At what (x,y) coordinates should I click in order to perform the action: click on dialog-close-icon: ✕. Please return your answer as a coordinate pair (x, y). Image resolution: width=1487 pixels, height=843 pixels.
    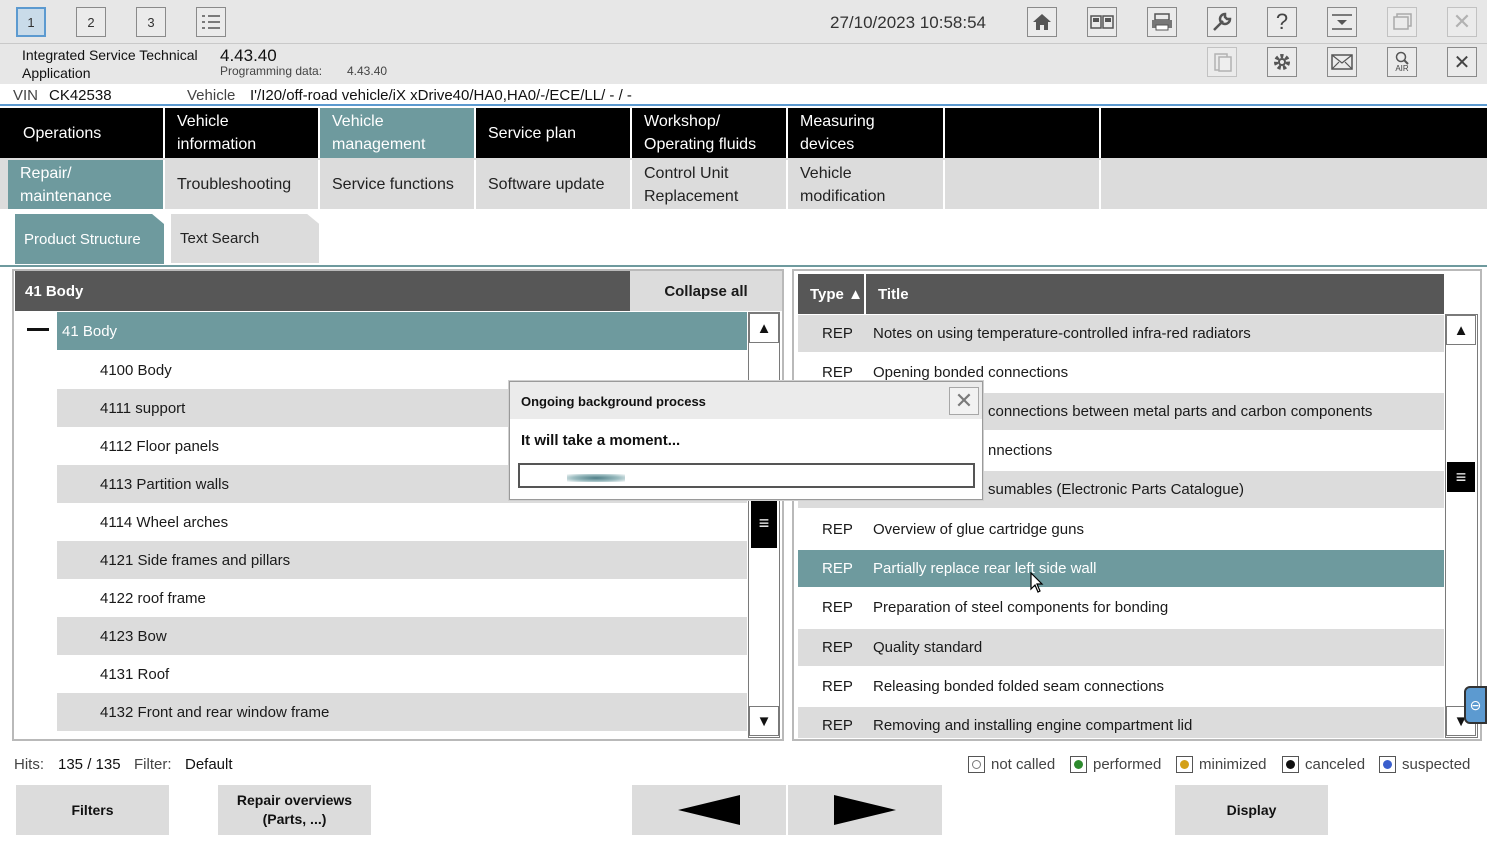
    Looking at the image, I should click on (964, 401).